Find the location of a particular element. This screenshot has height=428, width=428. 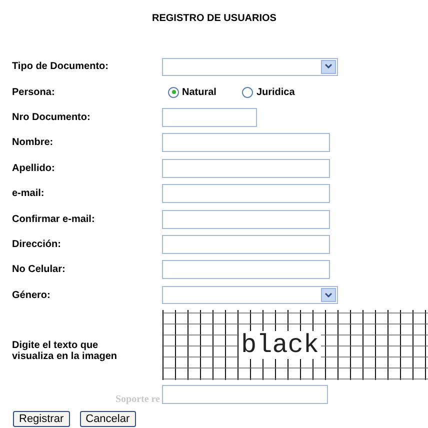

radio-label: Juridica is located at coordinates (275, 93).